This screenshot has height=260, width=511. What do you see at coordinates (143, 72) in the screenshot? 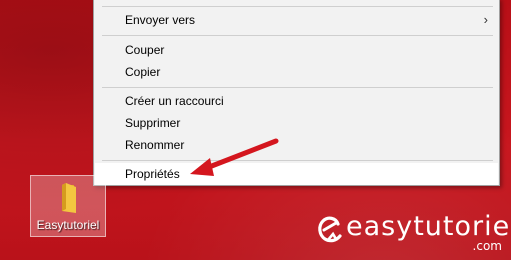
I see `menu-item-label: Copier` at bounding box center [143, 72].